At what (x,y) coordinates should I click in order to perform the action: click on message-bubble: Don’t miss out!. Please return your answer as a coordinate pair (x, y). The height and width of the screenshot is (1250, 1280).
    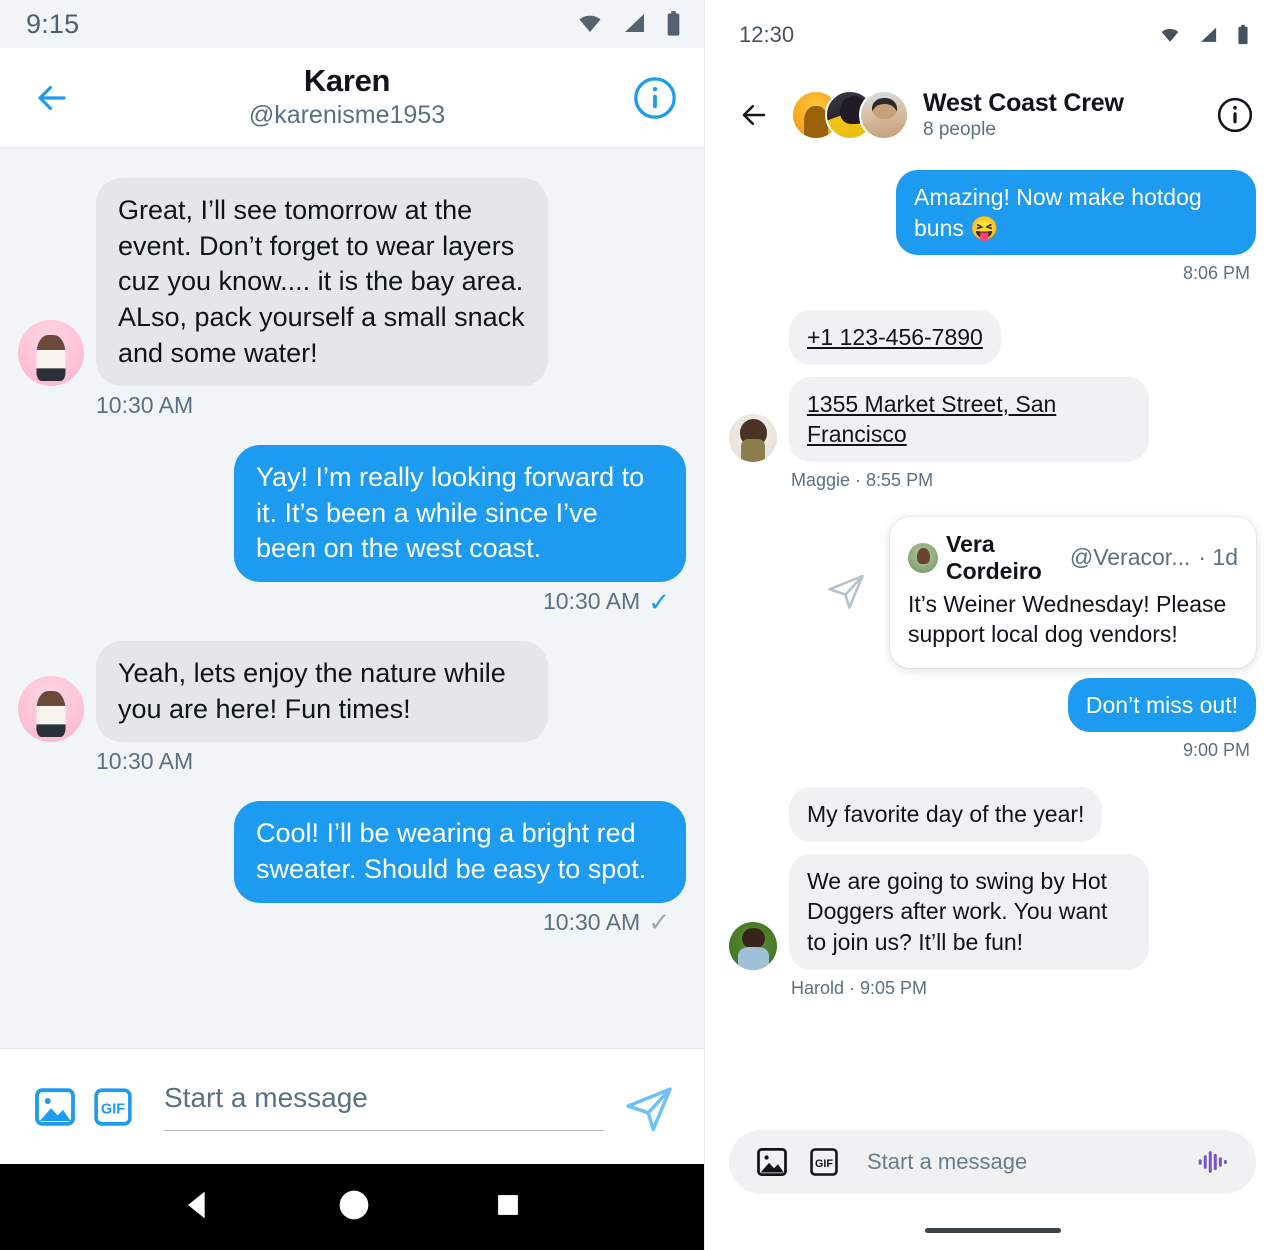
    Looking at the image, I should click on (1161, 705).